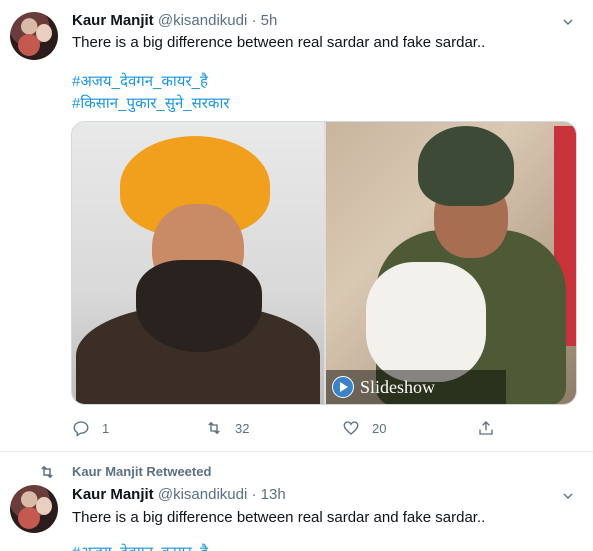 The height and width of the screenshot is (551, 593). I want to click on share-button, so click(486, 428).